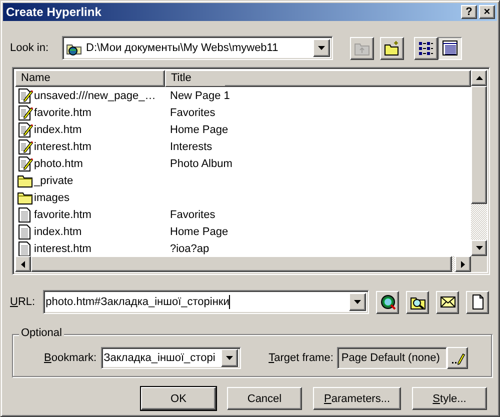 This screenshot has height=417, width=500. I want to click on list-view-button, so click(426, 48).